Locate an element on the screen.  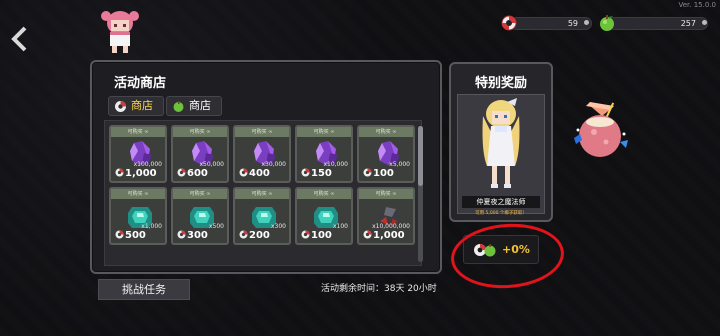
reward-note: 可用 5,000 个椰子获取！ is located at coordinates (501, 213).